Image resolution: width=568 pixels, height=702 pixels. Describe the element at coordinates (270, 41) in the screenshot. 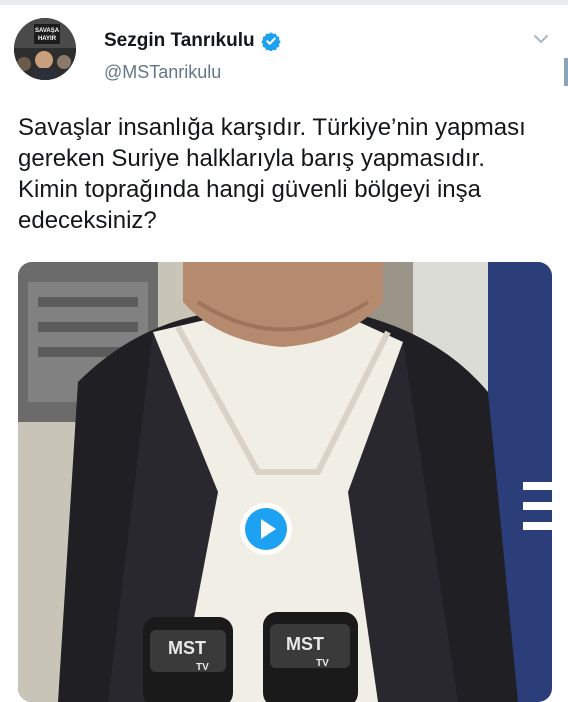

I see `verified-badge-icon` at that location.